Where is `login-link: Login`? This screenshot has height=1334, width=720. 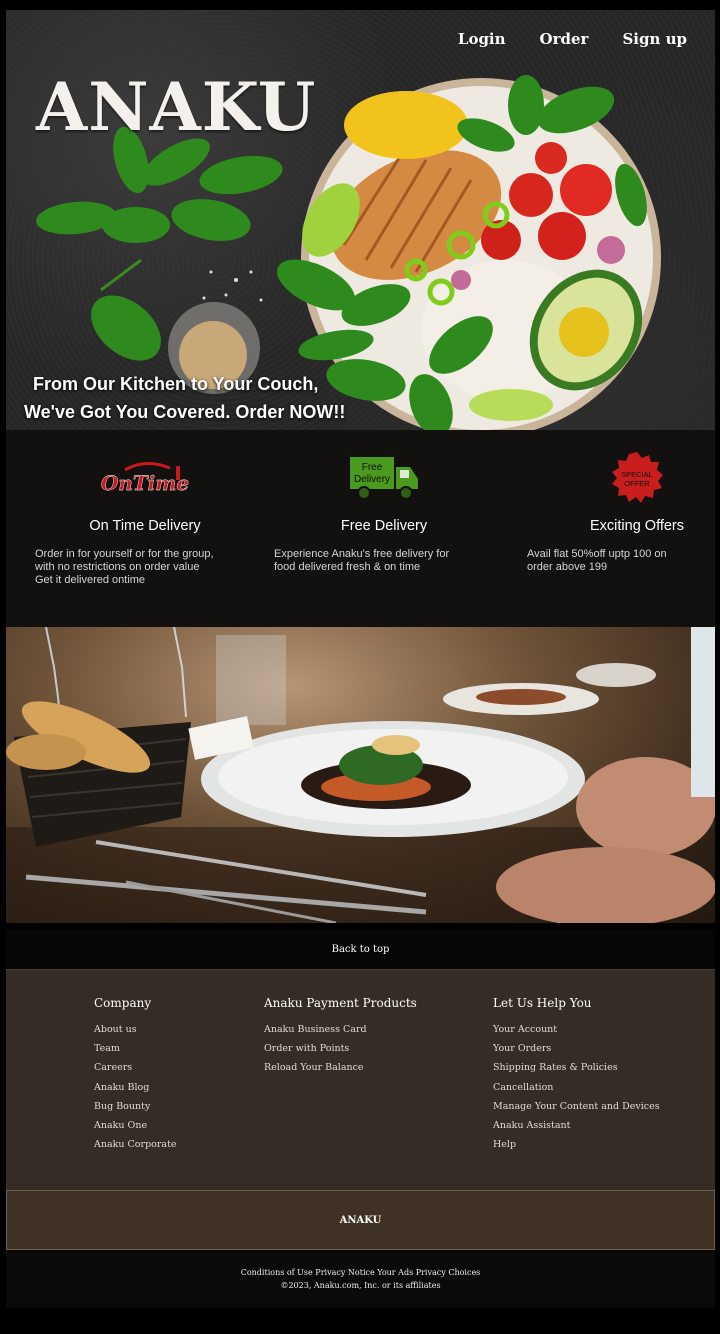
login-link: Login is located at coordinates (482, 39).